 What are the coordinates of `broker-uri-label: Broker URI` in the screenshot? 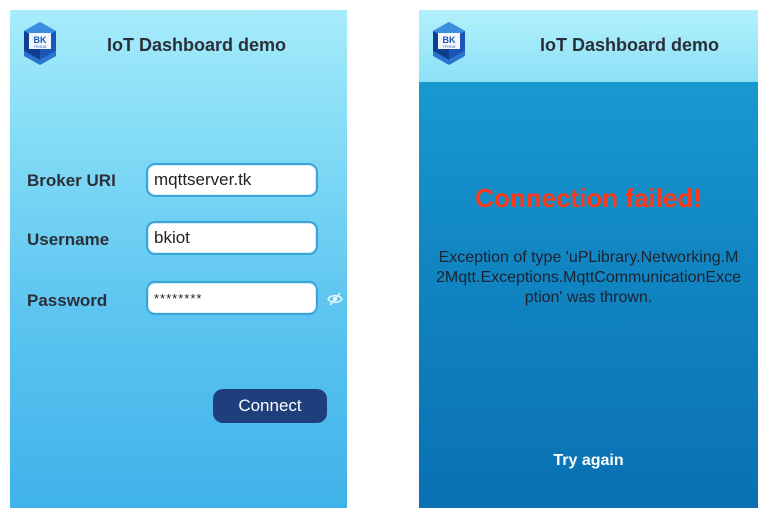 It's located at (71, 180).